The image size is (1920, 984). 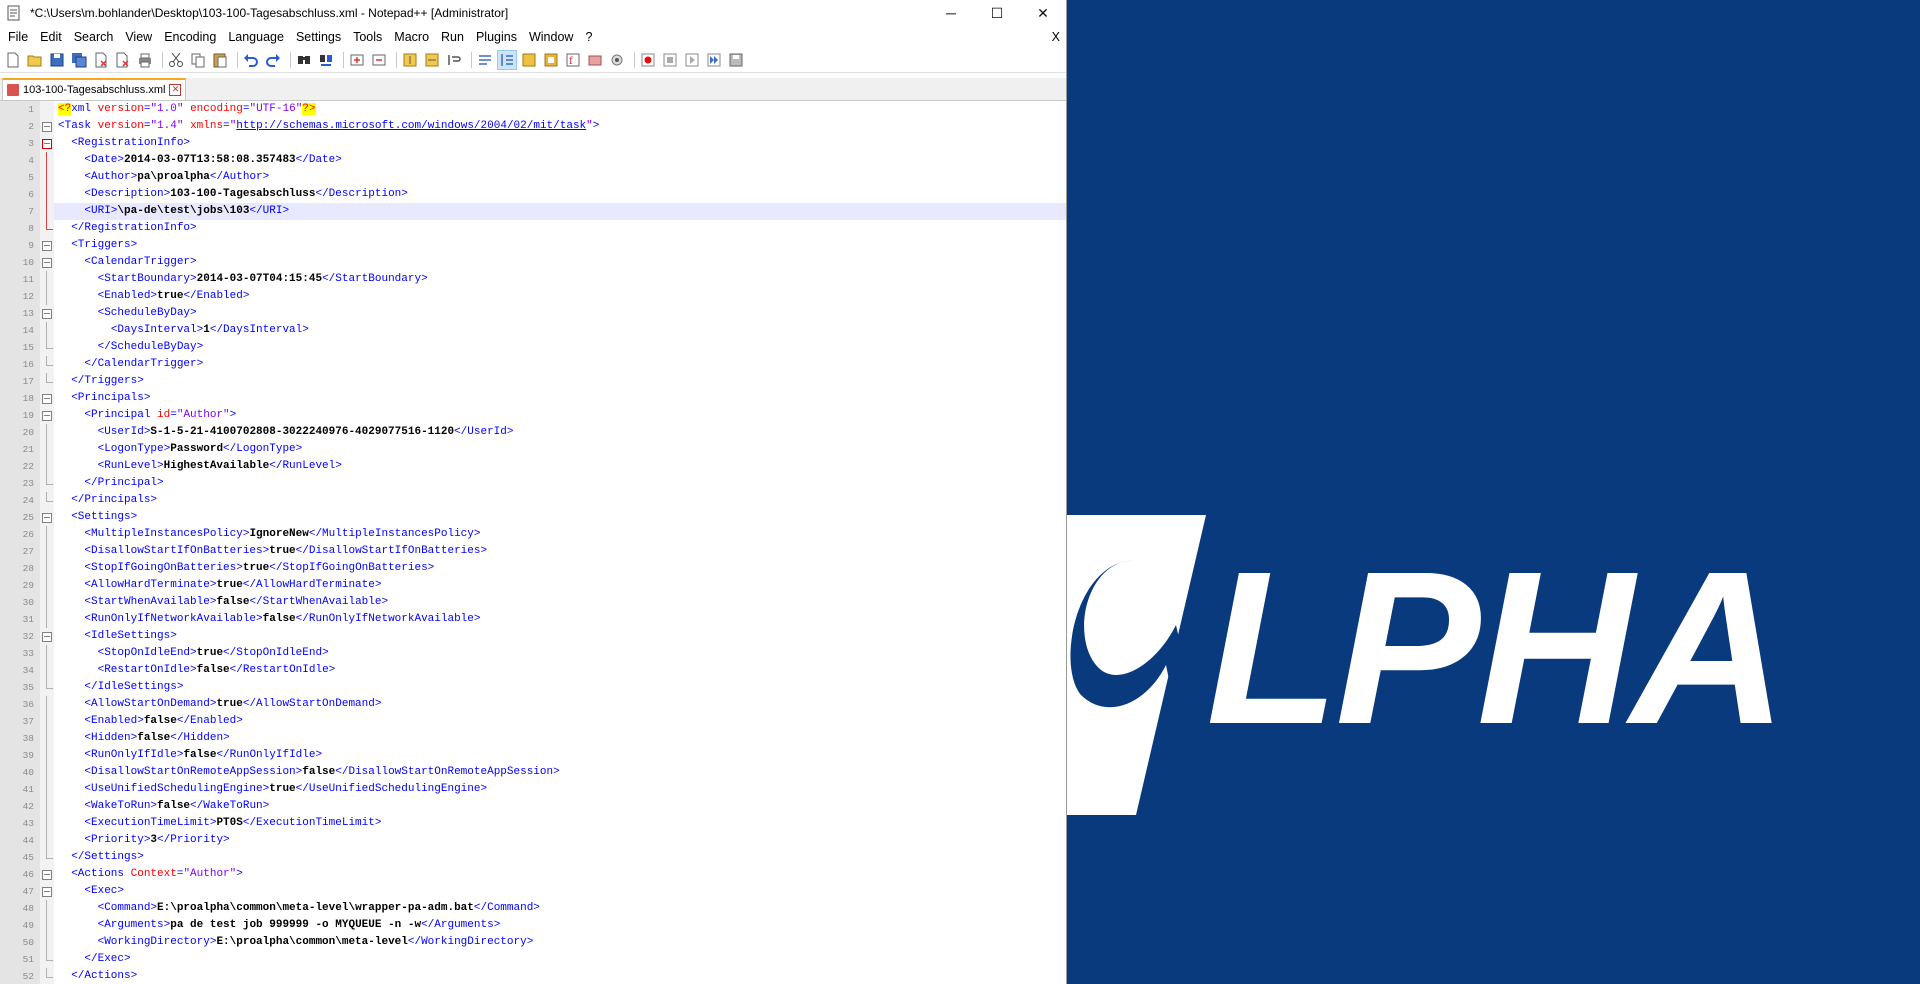 What do you see at coordinates (533, 415) in the screenshot?
I see `code-line: 19 <Principal id="Author">` at bounding box center [533, 415].